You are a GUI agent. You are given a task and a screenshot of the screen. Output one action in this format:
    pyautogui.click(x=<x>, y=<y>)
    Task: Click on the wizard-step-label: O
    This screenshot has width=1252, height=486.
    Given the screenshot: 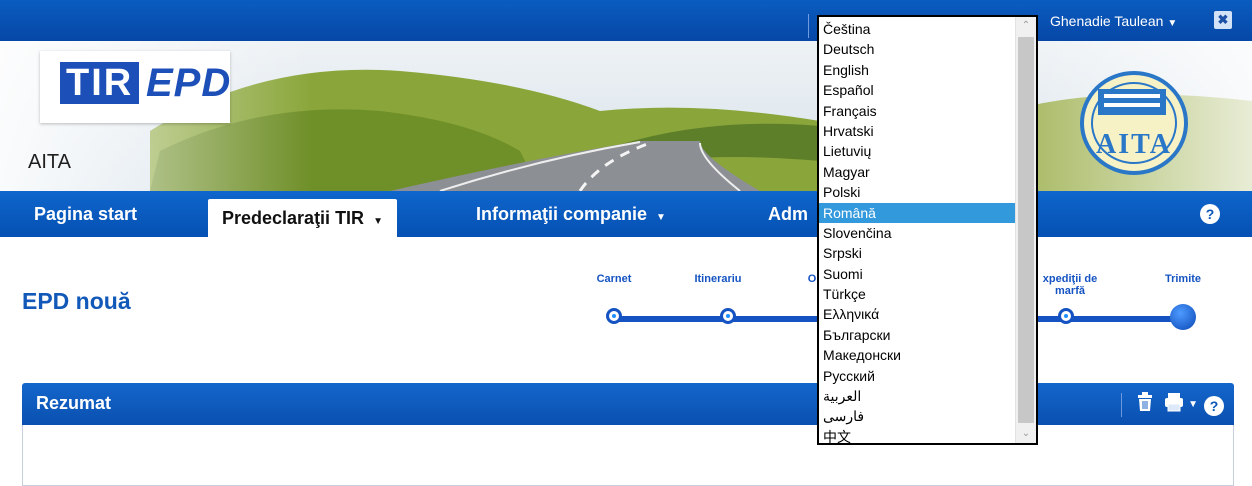 What is the action you would take?
    pyautogui.click(x=812, y=279)
    